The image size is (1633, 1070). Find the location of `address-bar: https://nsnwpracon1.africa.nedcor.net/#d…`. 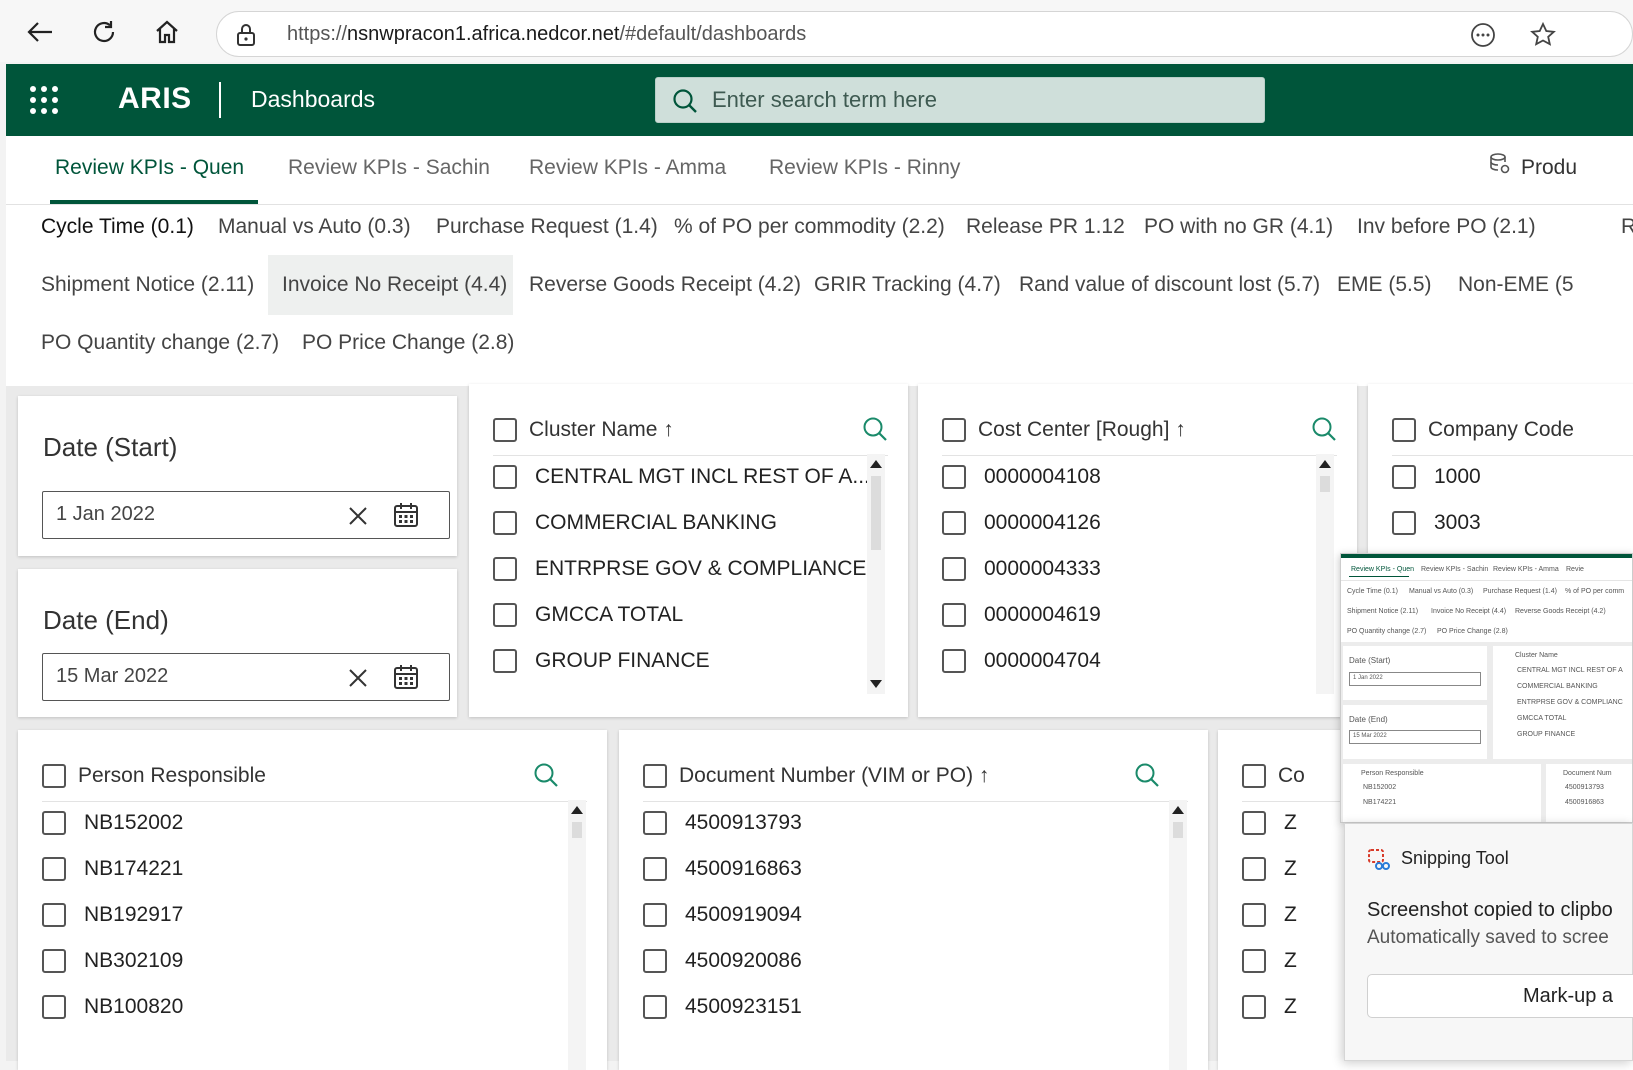

address-bar: https://nsnwpracon1.africa.nedcor.net/#d… is located at coordinates (924, 34).